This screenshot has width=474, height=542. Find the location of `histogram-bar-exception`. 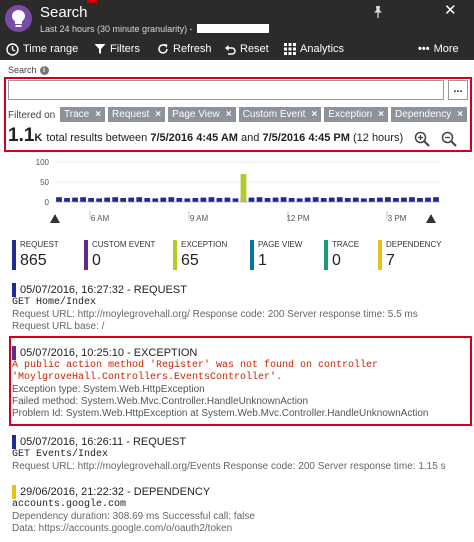

histogram-bar-exception is located at coordinates (243, 188).